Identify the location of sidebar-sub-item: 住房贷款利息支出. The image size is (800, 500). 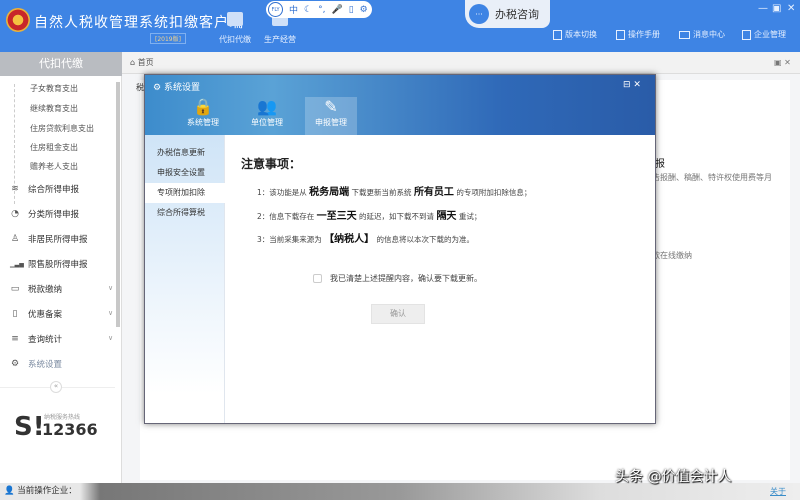
(62, 128).